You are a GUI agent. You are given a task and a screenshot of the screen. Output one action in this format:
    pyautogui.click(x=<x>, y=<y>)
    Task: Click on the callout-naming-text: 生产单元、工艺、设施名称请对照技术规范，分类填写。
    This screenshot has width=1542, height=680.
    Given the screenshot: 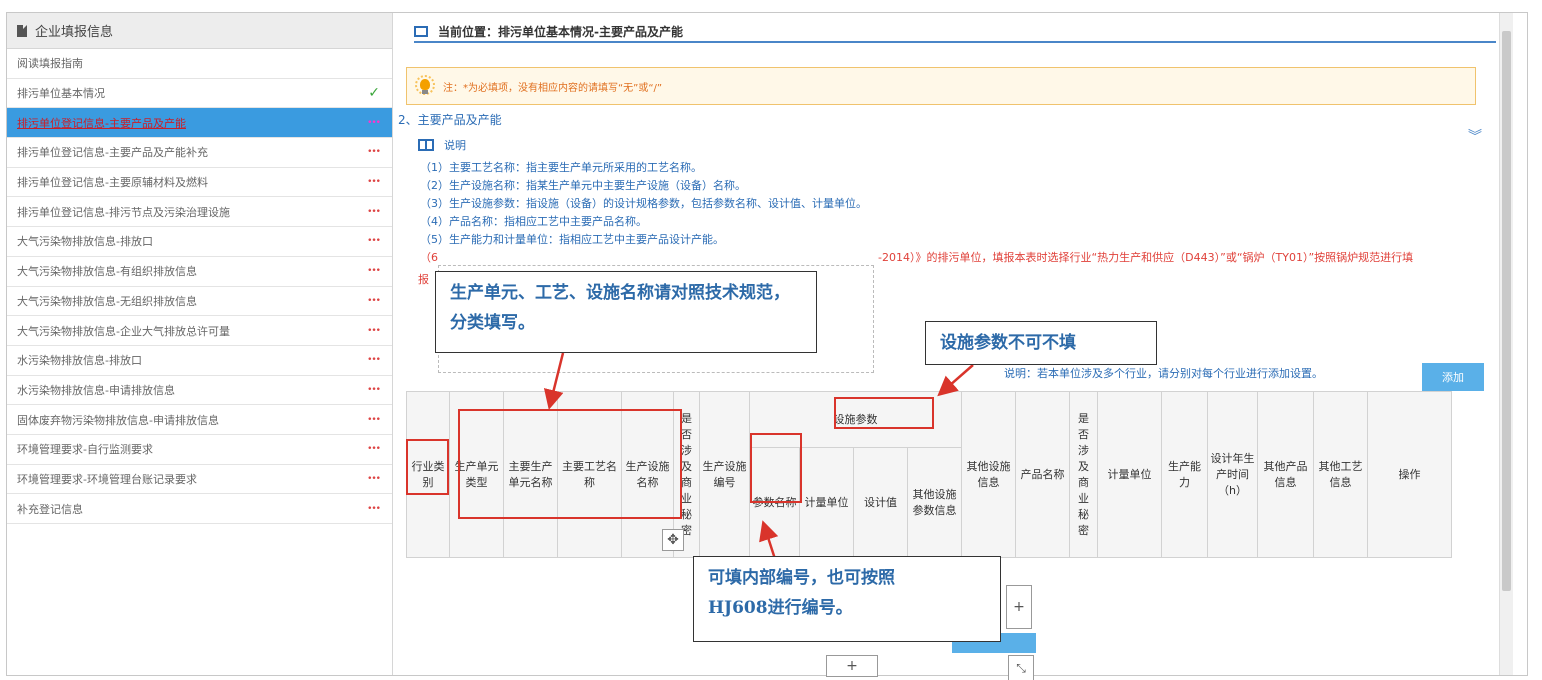 What is the action you would take?
    pyautogui.click(x=620, y=308)
    